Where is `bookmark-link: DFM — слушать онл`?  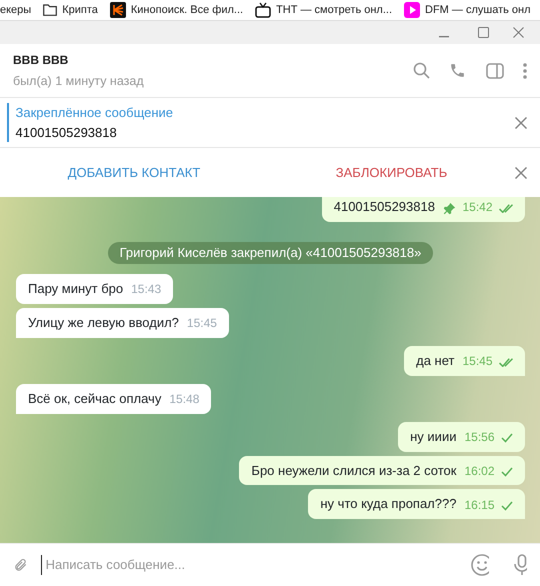 bookmark-link: DFM — слушать онл is located at coordinates (478, 10).